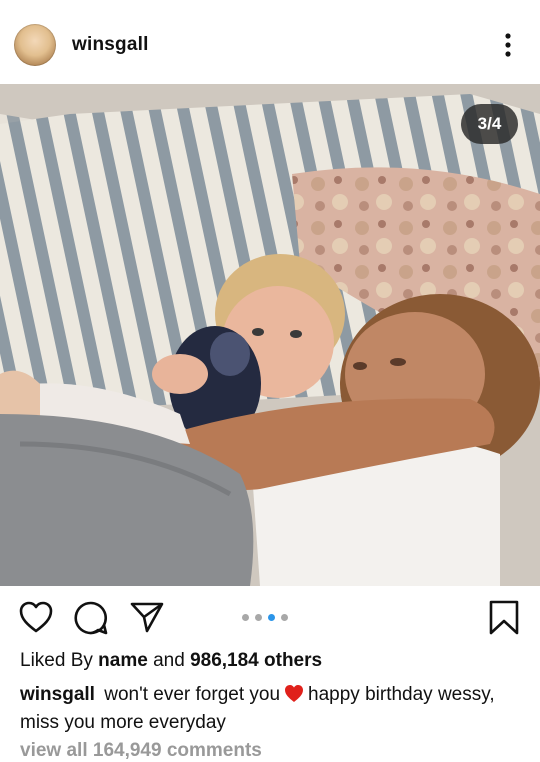  I want to click on carousel-indicator, so click(265, 617).